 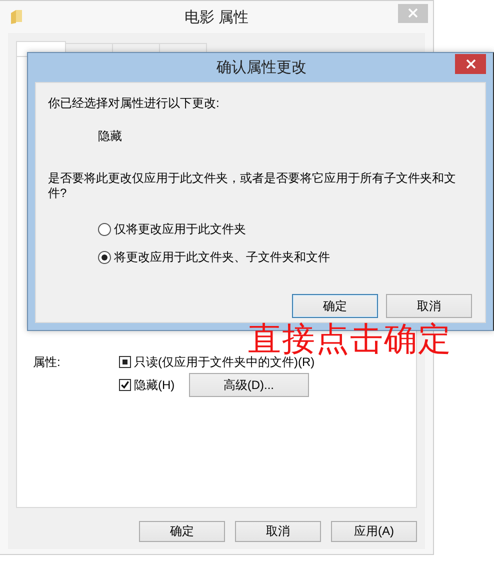 What do you see at coordinates (224, 362) in the screenshot?
I see `checkbox-label: 只读(仅应用于文件夹中的文件)(R)` at bounding box center [224, 362].